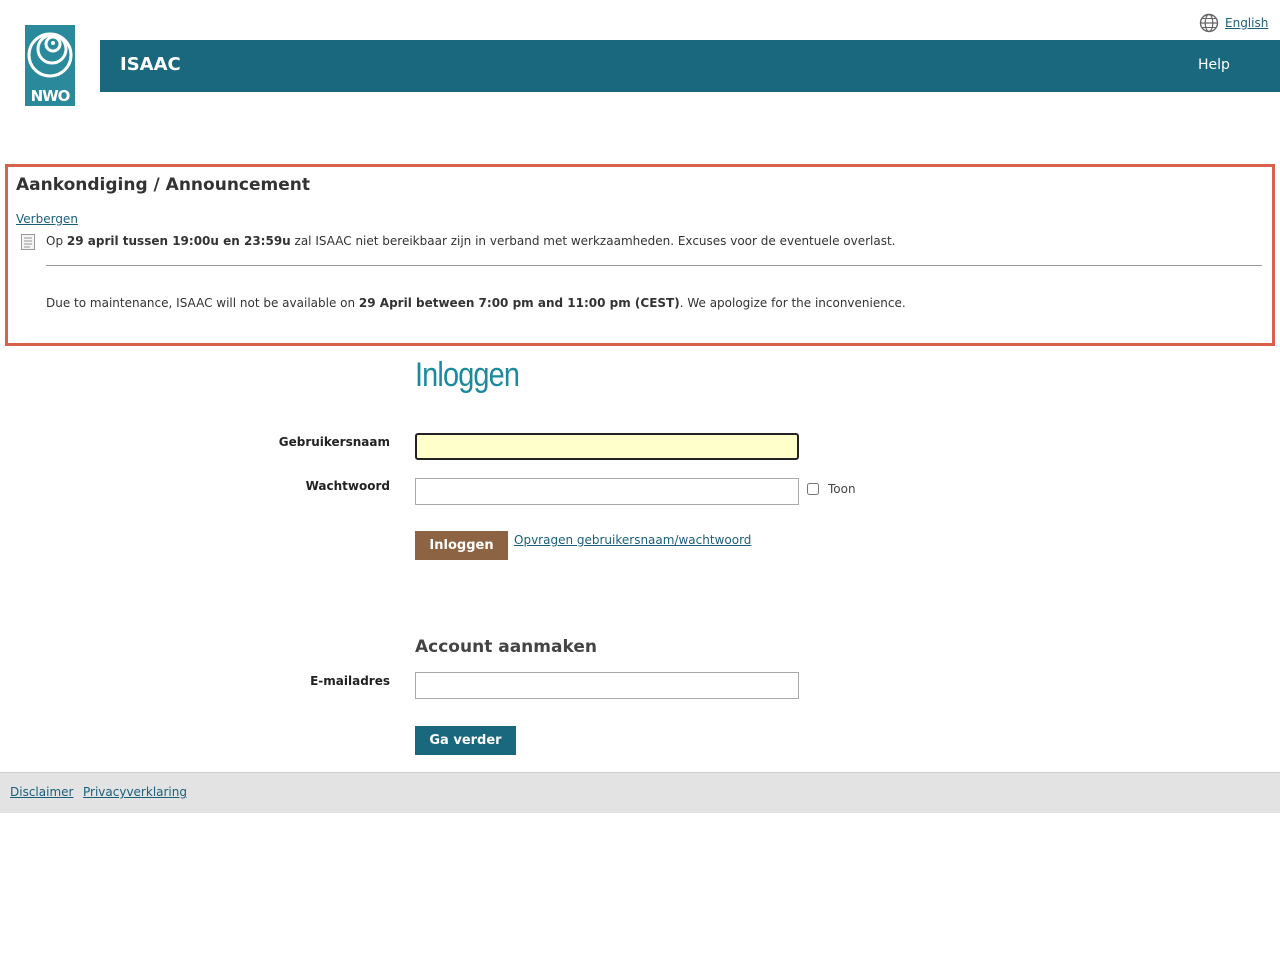  Describe the element at coordinates (347, 486) in the screenshot. I see `password-label: Wachtwoord` at that location.